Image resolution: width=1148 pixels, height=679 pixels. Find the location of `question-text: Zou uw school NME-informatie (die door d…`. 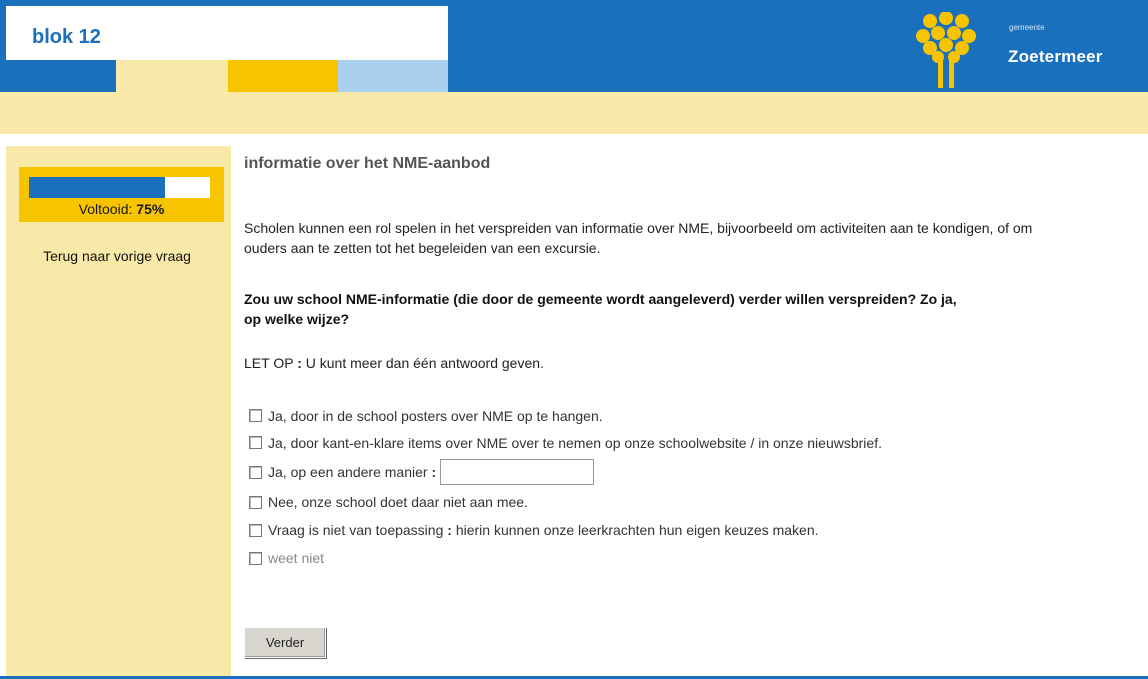

question-text: Zou uw school NME-informatie (die door d… is located at coordinates (600, 309).